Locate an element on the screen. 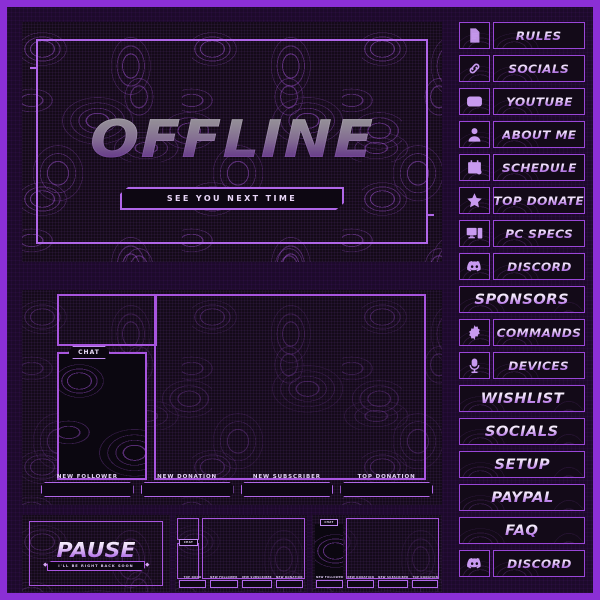  panel-button-label: DEVICES is located at coordinates (539, 365).